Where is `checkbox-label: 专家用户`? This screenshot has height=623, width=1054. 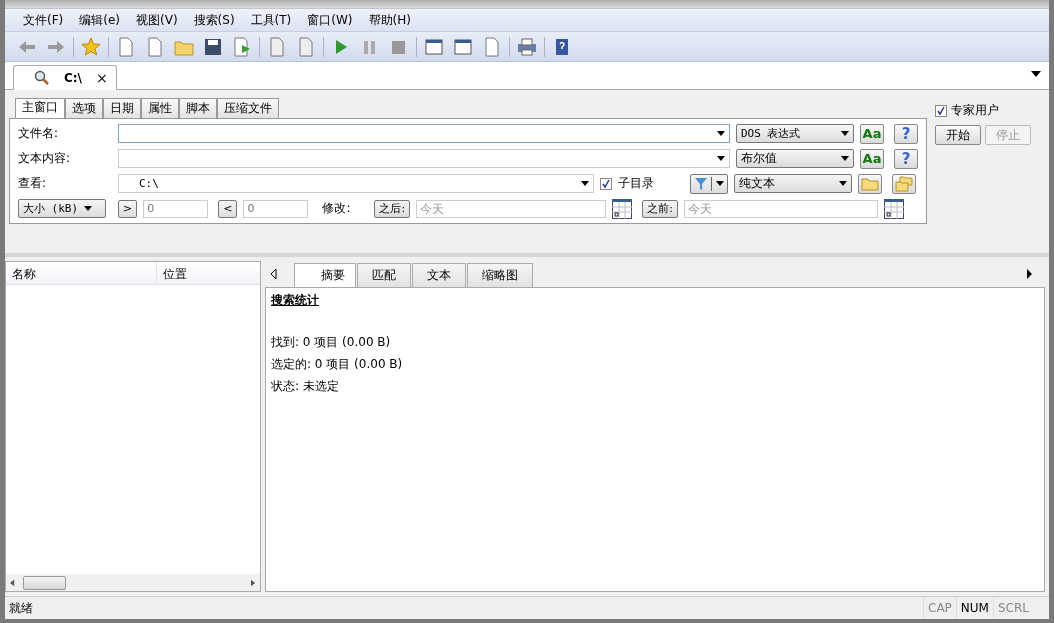
checkbox-label: 专家用户 is located at coordinates (975, 110).